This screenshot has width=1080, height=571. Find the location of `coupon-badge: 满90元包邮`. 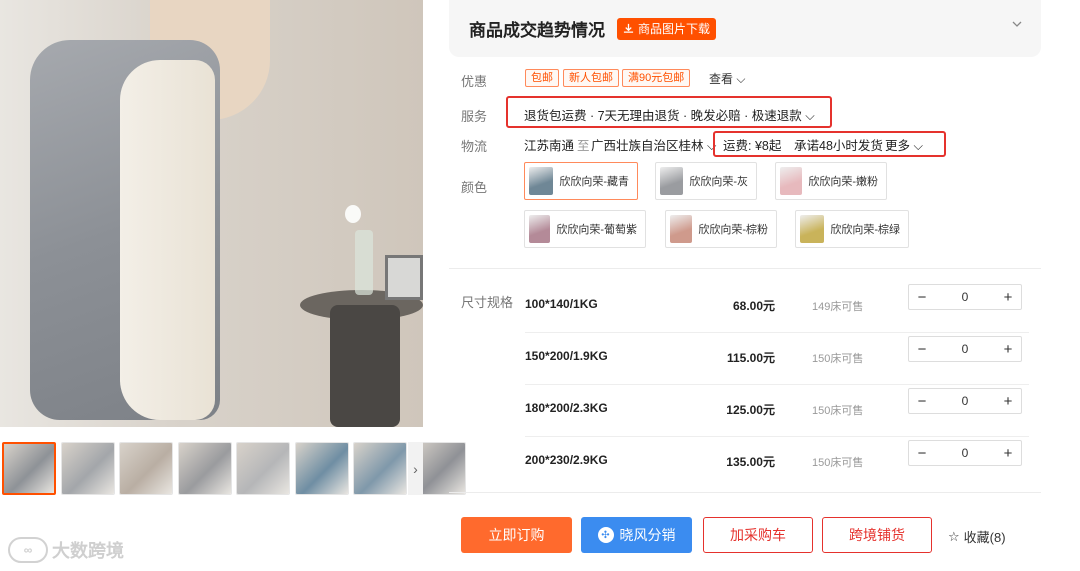

coupon-badge: 满90元包邮 is located at coordinates (656, 78).